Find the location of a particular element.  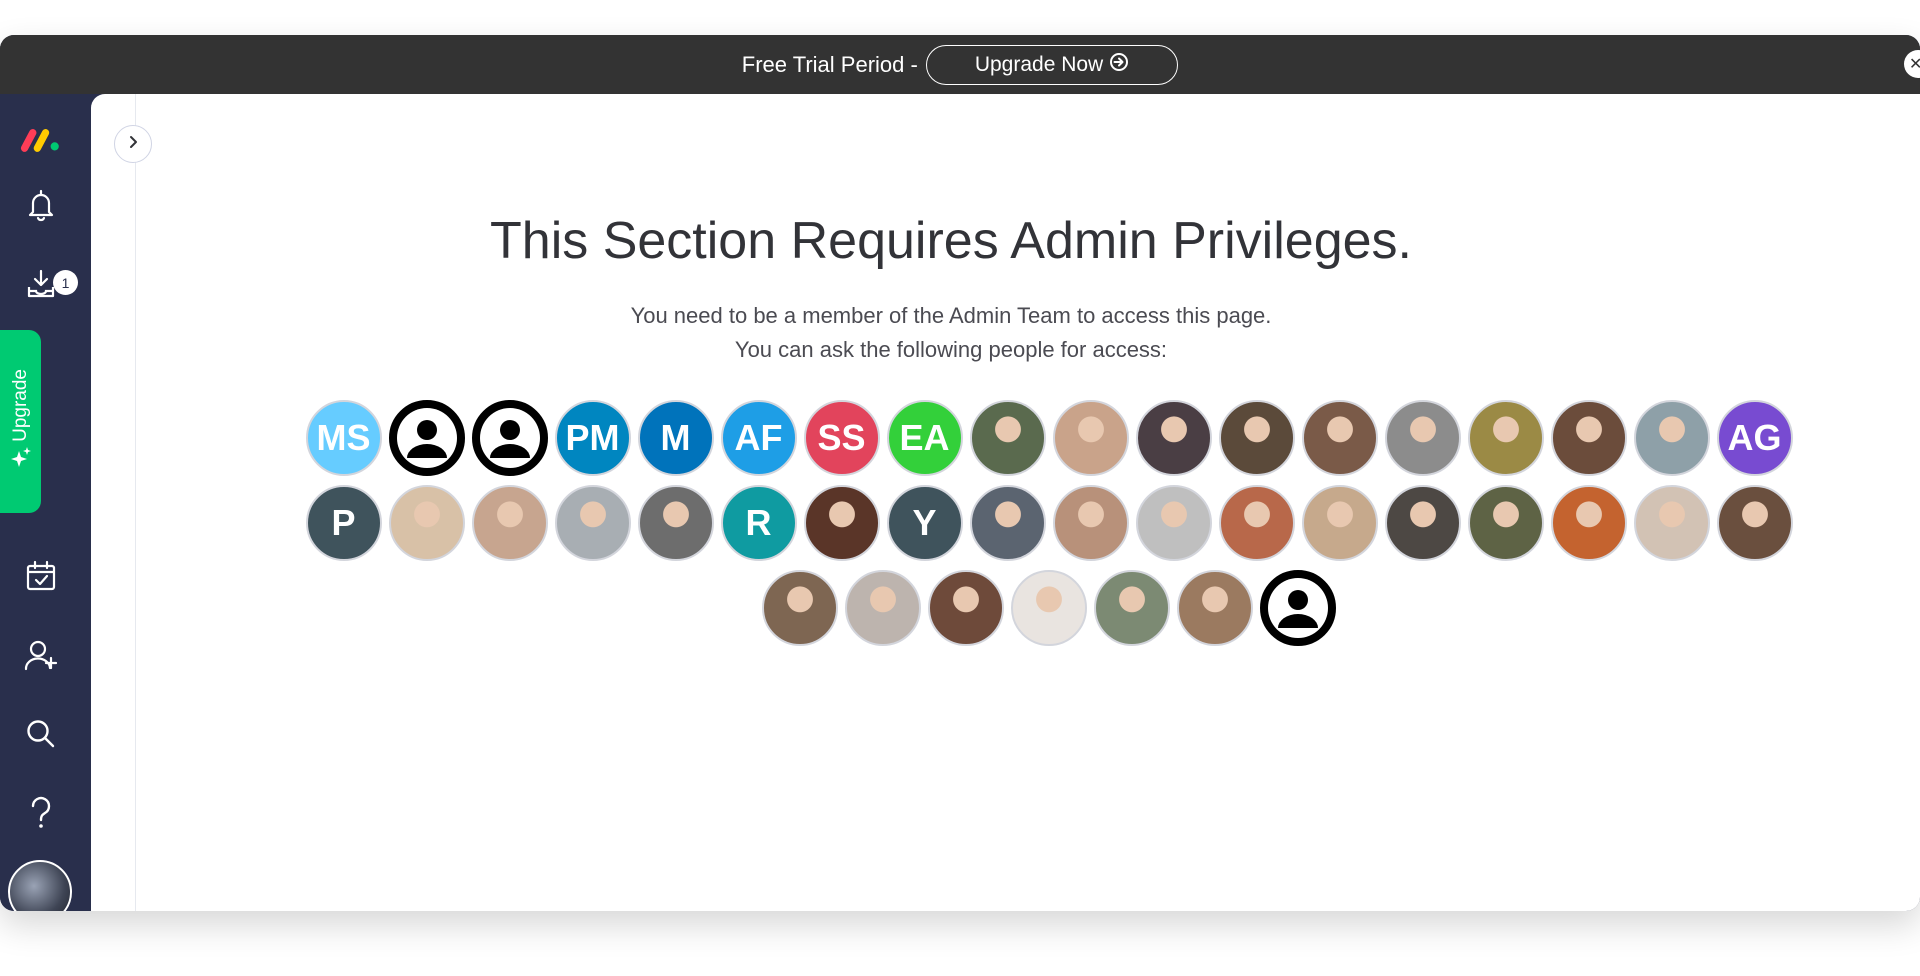

page-title: This Section Requires Admin Privileges. is located at coordinates (951, 241).